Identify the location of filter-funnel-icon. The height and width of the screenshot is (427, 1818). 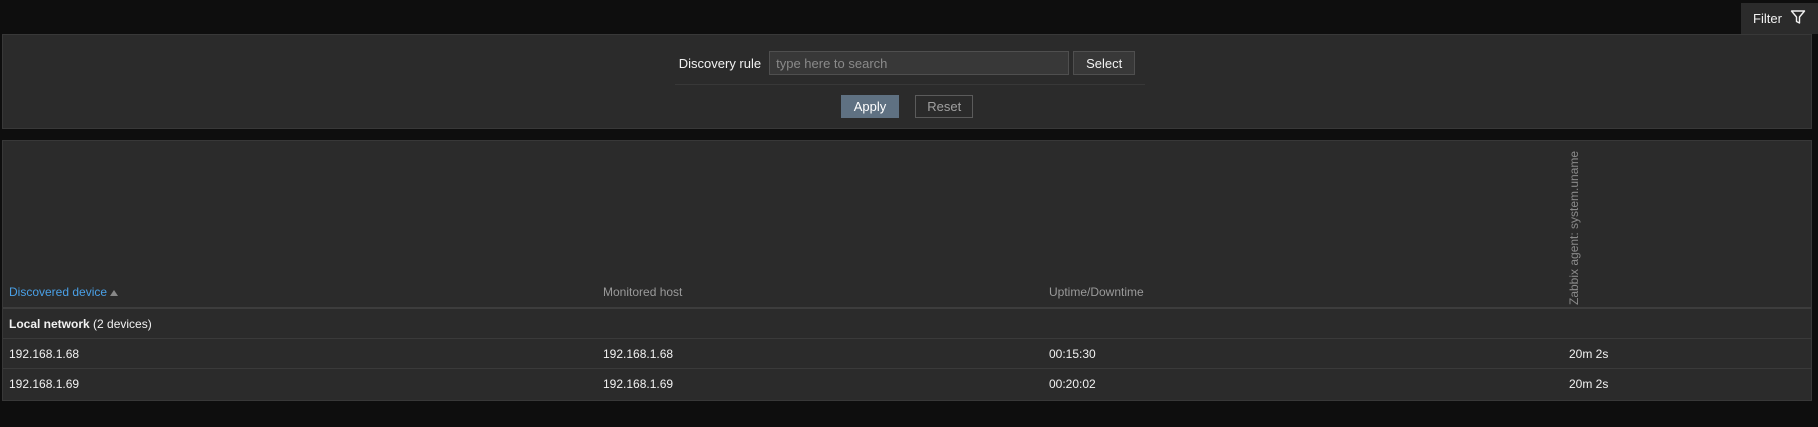
(1798, 18).